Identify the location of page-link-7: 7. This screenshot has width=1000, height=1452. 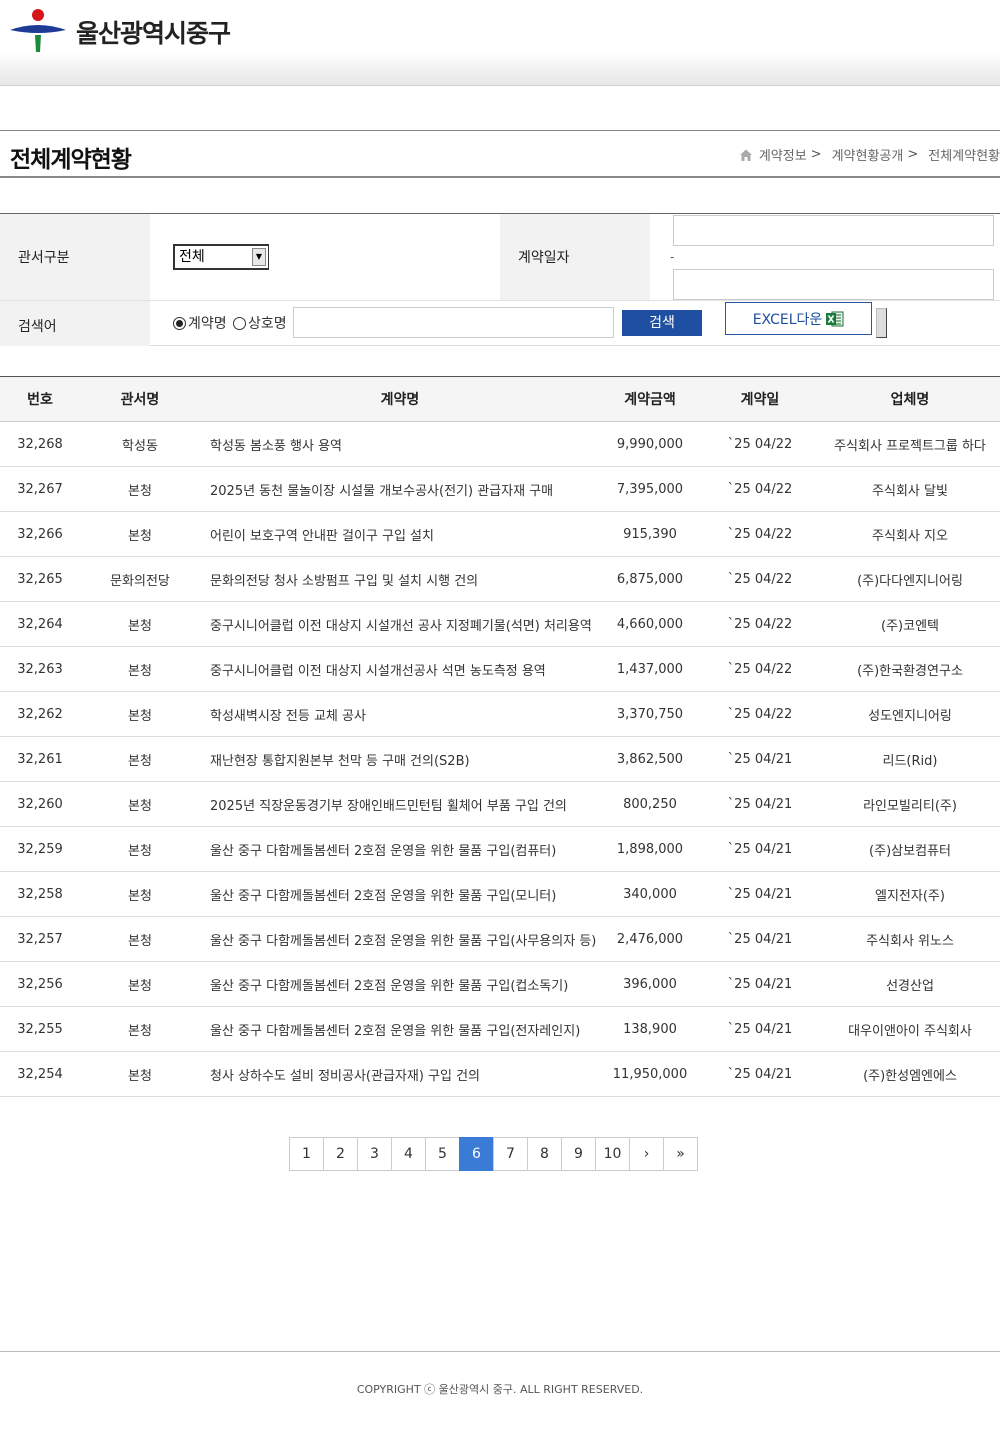
(510, 1154).